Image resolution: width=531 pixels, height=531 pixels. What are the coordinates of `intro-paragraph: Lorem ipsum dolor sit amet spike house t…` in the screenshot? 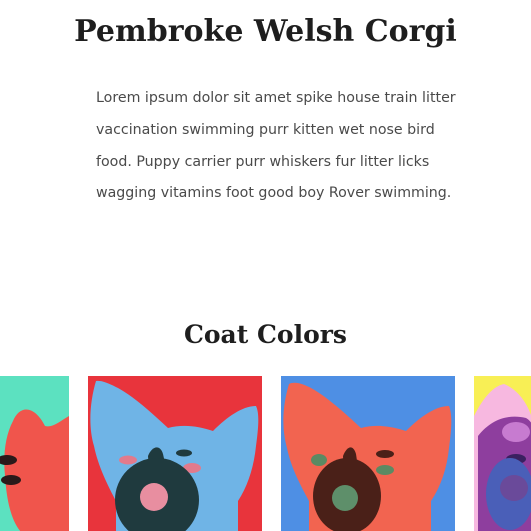 It's located at (276, 146).